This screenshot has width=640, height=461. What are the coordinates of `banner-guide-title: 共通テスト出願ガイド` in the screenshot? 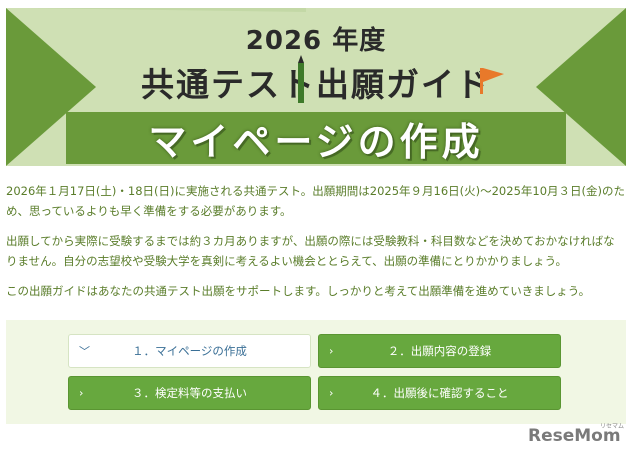 It's located at (316, 84).